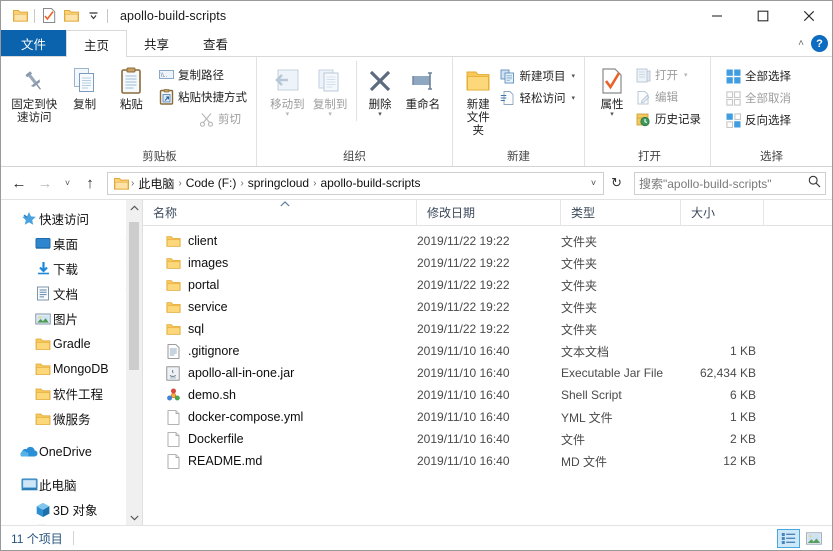 The height and width of the screenshot is (551, 833). Describe the element at coordinates (280, 417) in the screenshot. I see `file-name-cell: docker-compose.yml` at that location.